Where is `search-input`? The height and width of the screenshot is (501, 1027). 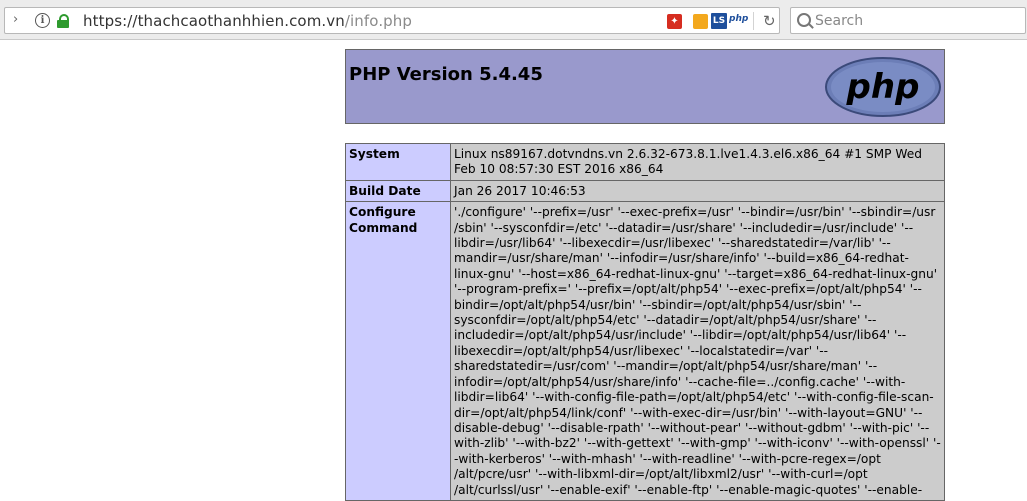
search-input is located at coordinates (915, 21).